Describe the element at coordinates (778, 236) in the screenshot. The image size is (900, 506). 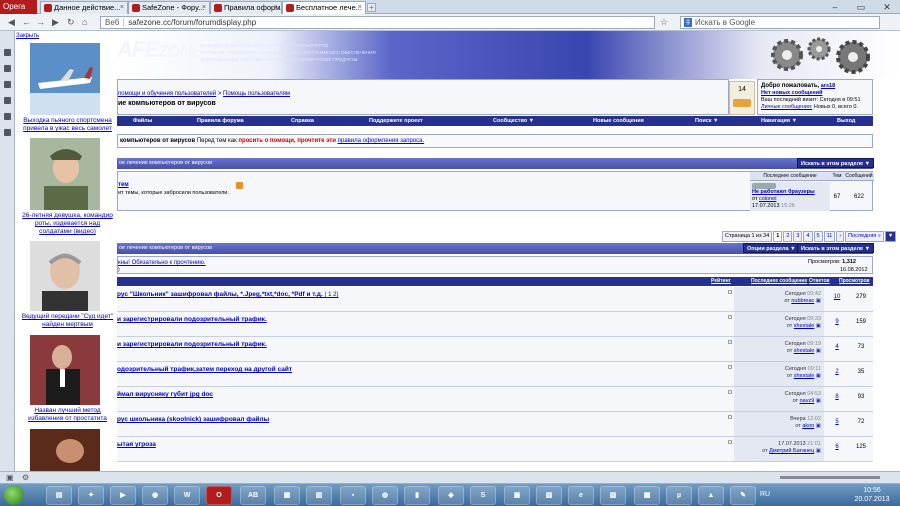
I see `page-1: 1` at that location.